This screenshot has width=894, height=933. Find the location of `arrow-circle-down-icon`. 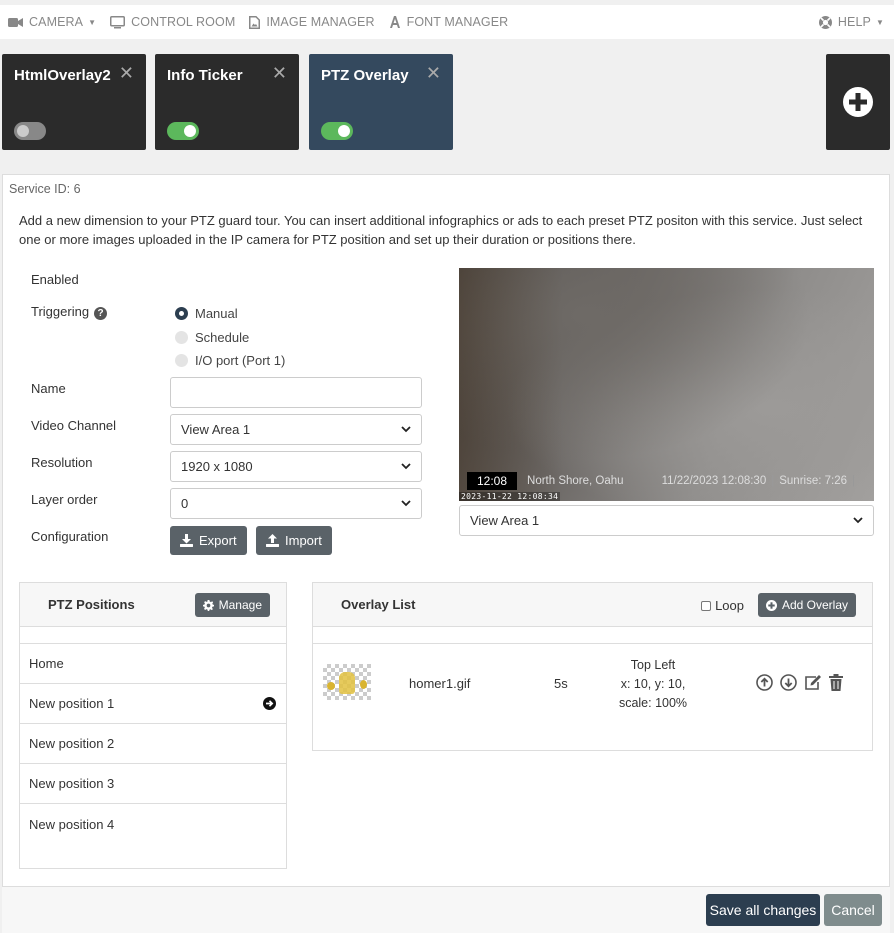

arrow-circle-down-icon is located at coordinates (788, 682).